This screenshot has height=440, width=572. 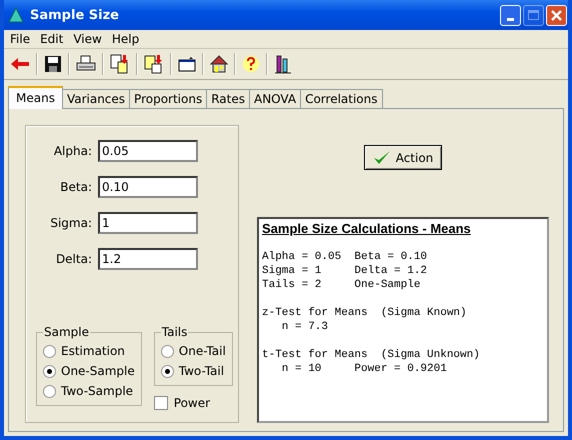 I want to click on action-button: Action, so click(x=403, y=157).